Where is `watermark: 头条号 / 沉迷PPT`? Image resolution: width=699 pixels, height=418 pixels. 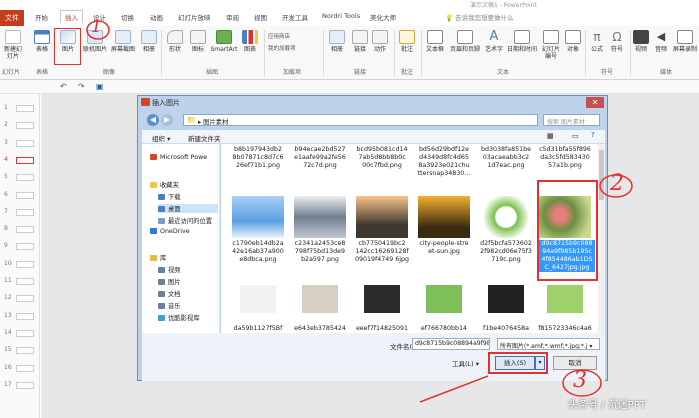
watermark: 头条号 / 沉迷PPT is located at coordinates (607, 405).